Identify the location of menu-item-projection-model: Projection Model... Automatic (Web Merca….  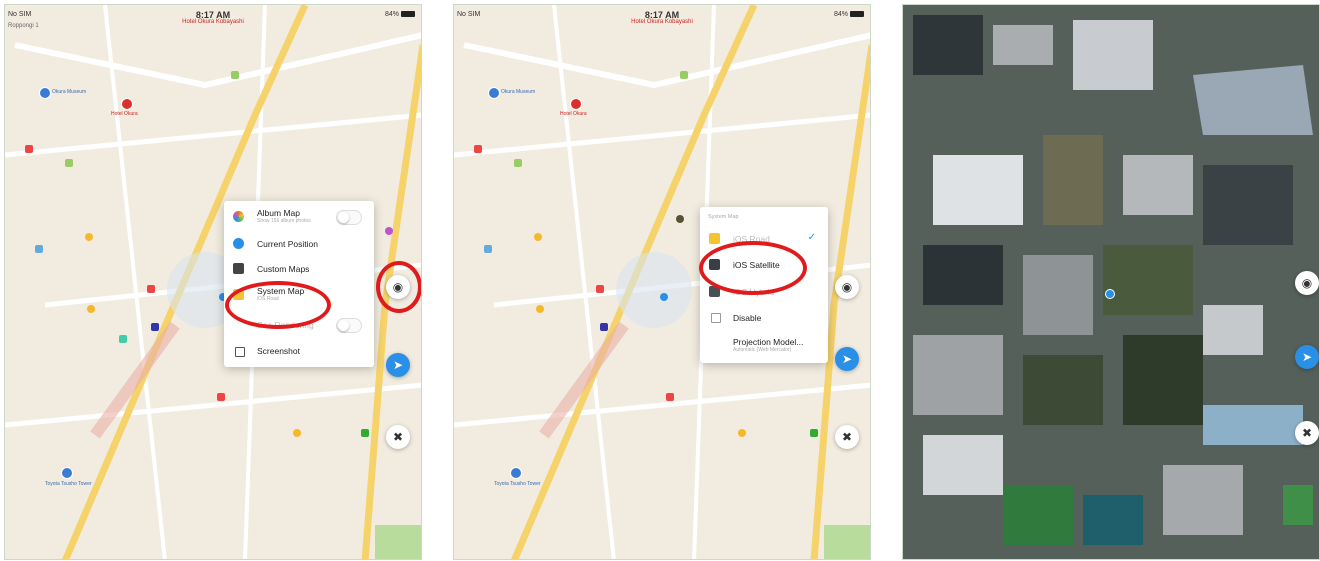
(764, 345).